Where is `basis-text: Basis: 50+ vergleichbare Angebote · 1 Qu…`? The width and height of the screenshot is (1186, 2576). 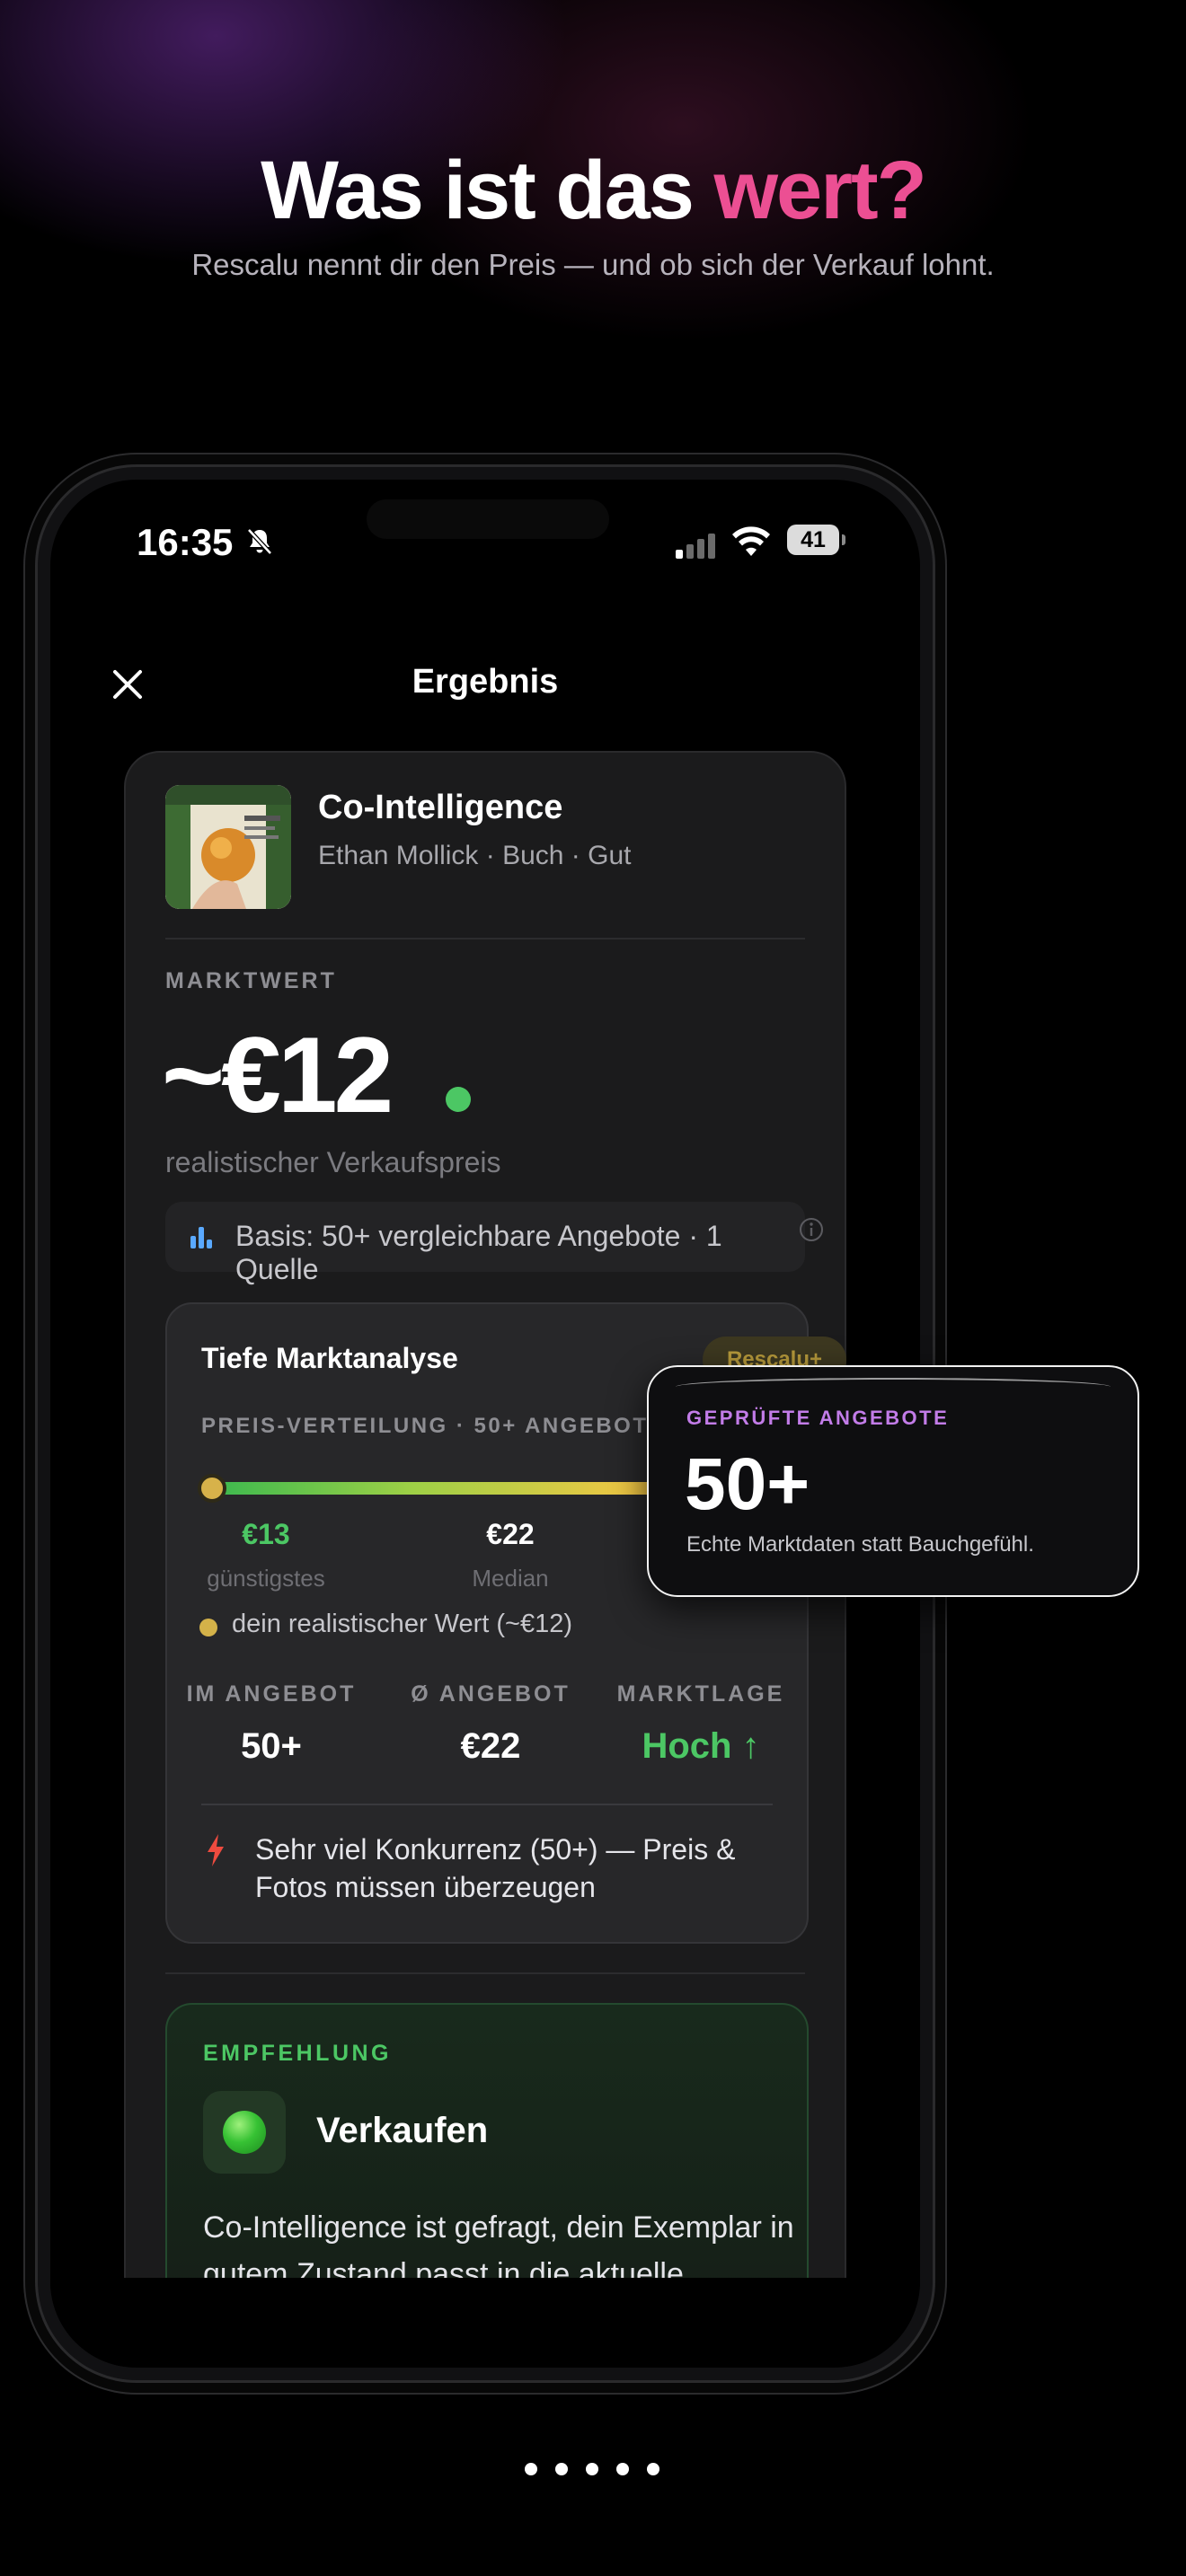 basis-text: Basis: 50+ vergleichbare Angebote · 1 Qu… is located at coordinates (478, 1252).